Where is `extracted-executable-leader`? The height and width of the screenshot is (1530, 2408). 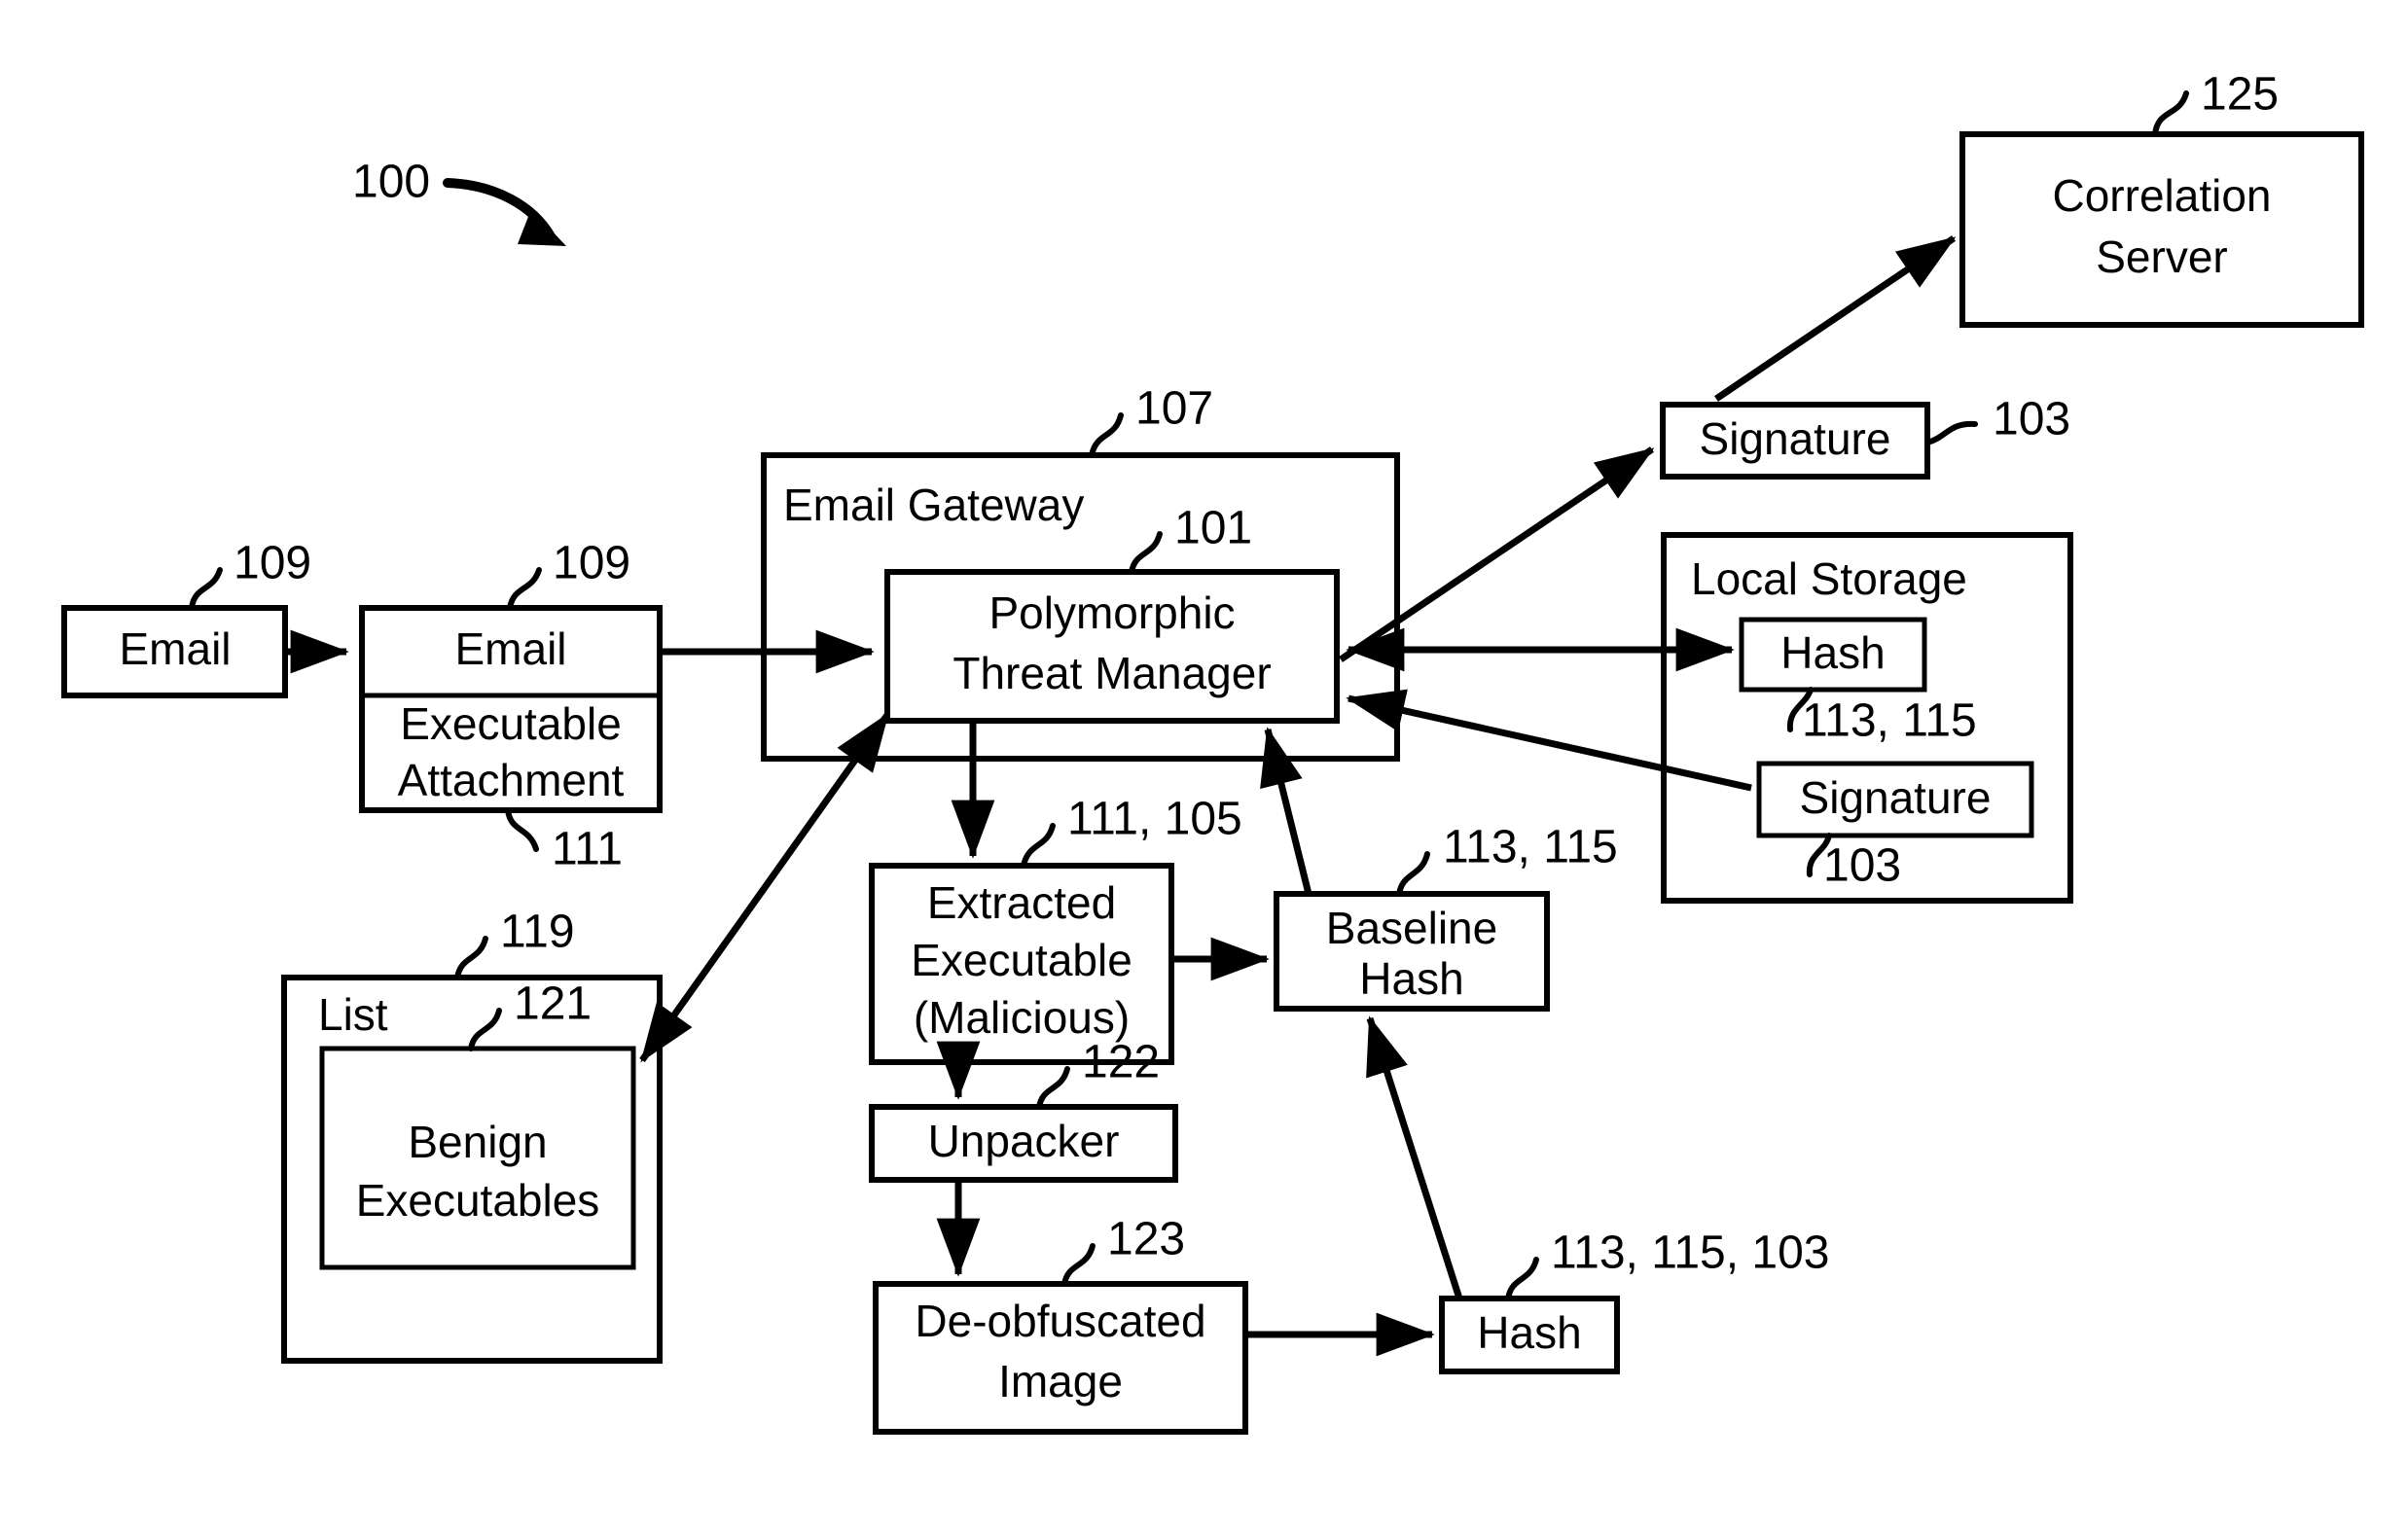
extracted-executable-leader is located at coordinates (1038, 846).